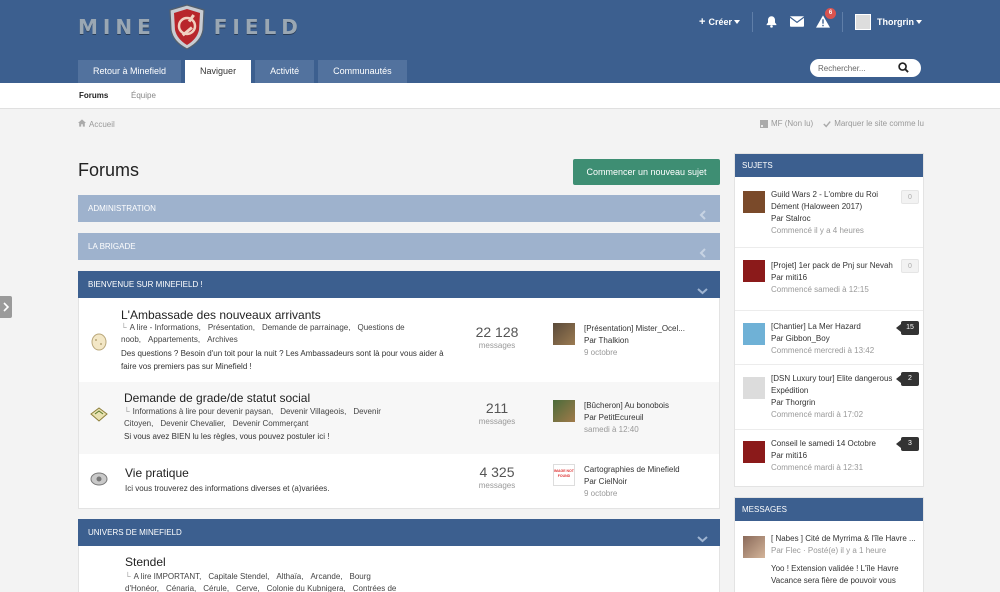 Image resolution: width=1000 pixels, height=592 pixels. Describe the element at coordinates (817, 230) in the screenshot. I see `topic-meta: Commencé il y a 4 heures` at that location.